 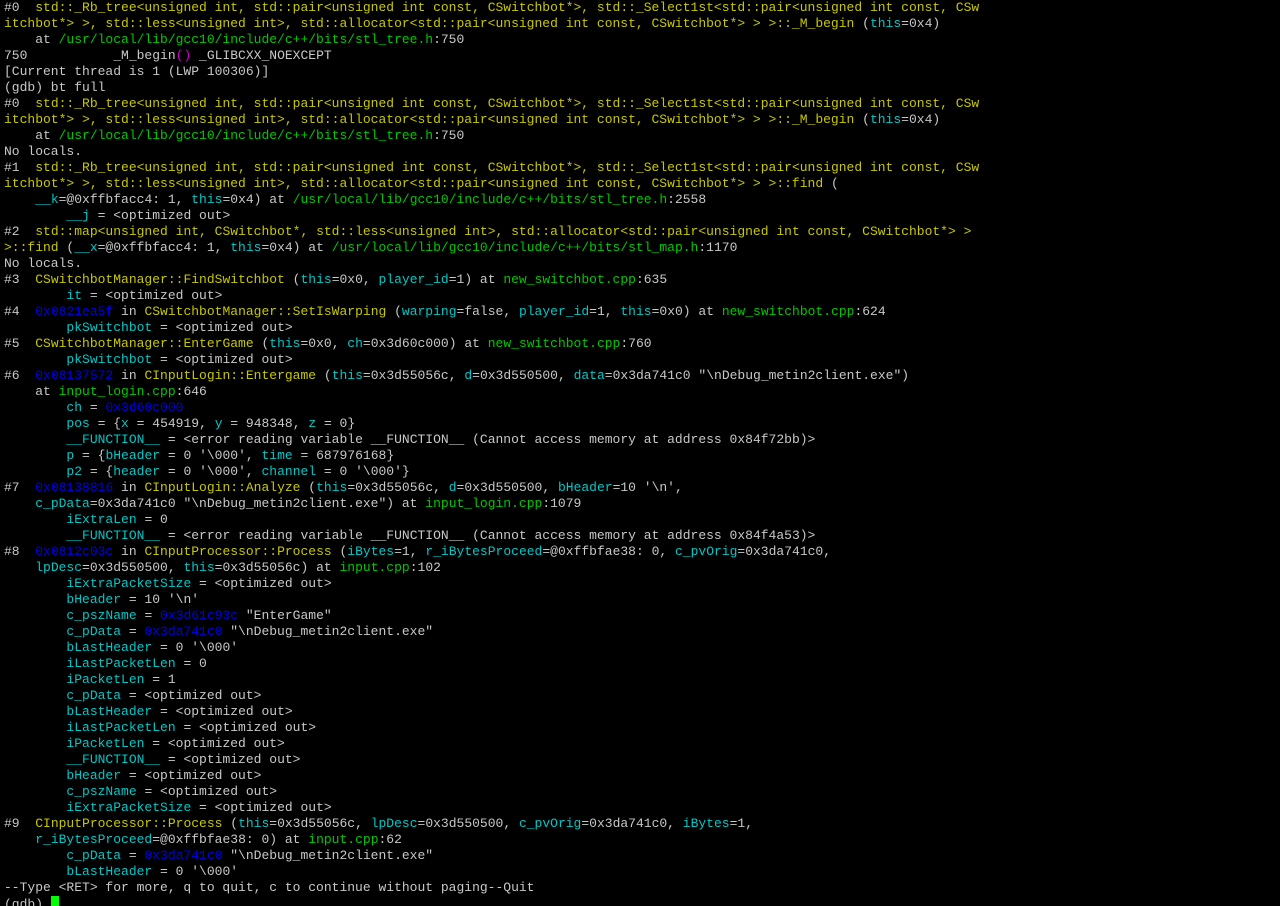 What do you see at coordinates (640, 792) in the screenshot?
I see `terminal-line: c_pszName = <optimized out>` at bounding box center [640, 792].